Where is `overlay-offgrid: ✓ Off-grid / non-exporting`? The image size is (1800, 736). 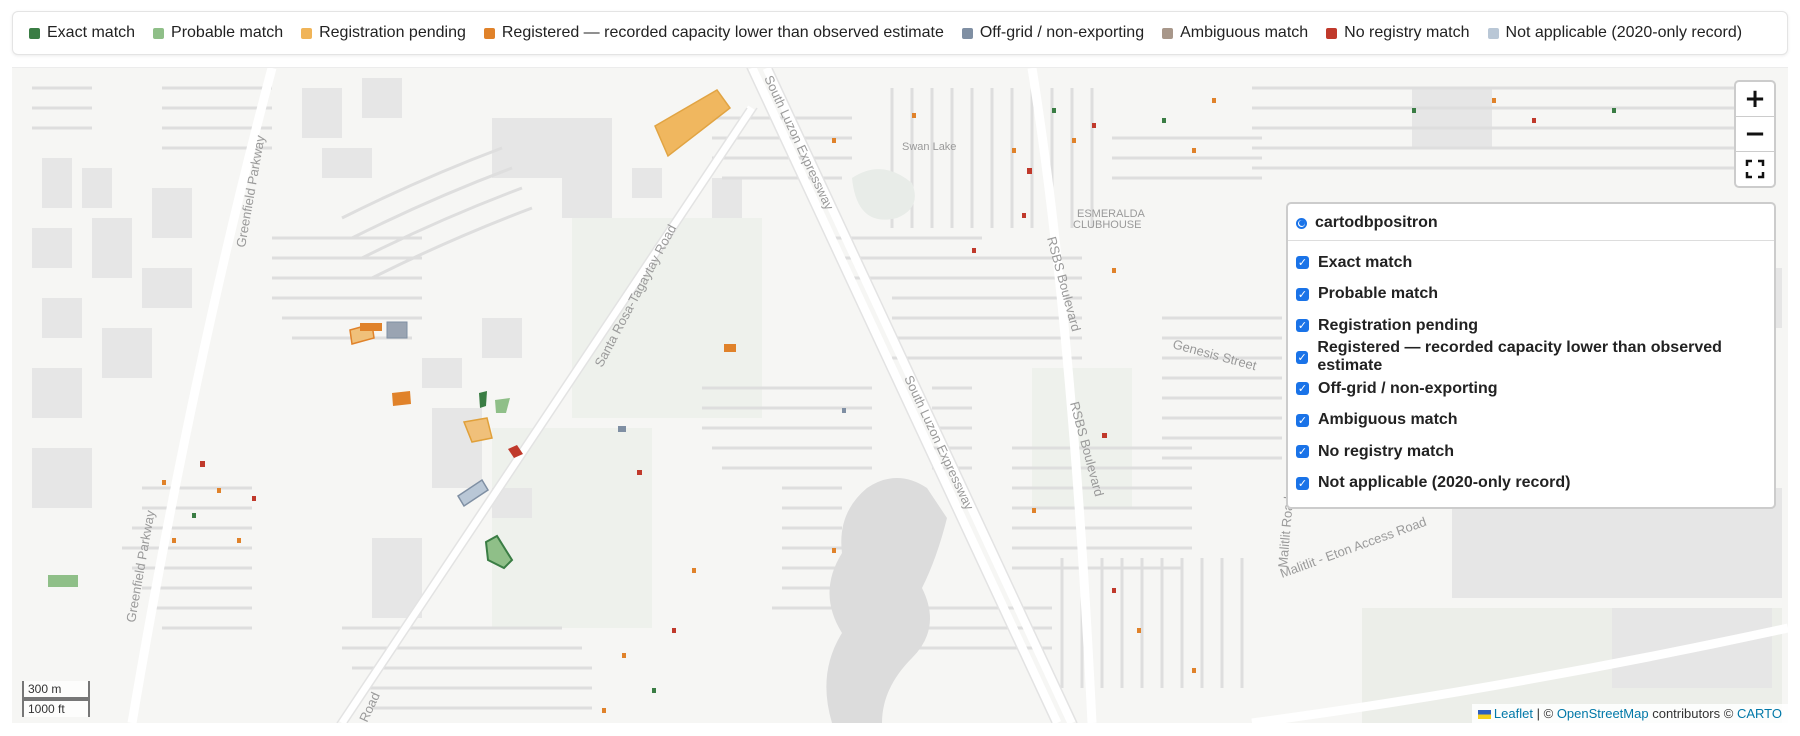
overlay-offgrid: ✓ Off-grid / non-exporting is located at coordinates (1531, 389).